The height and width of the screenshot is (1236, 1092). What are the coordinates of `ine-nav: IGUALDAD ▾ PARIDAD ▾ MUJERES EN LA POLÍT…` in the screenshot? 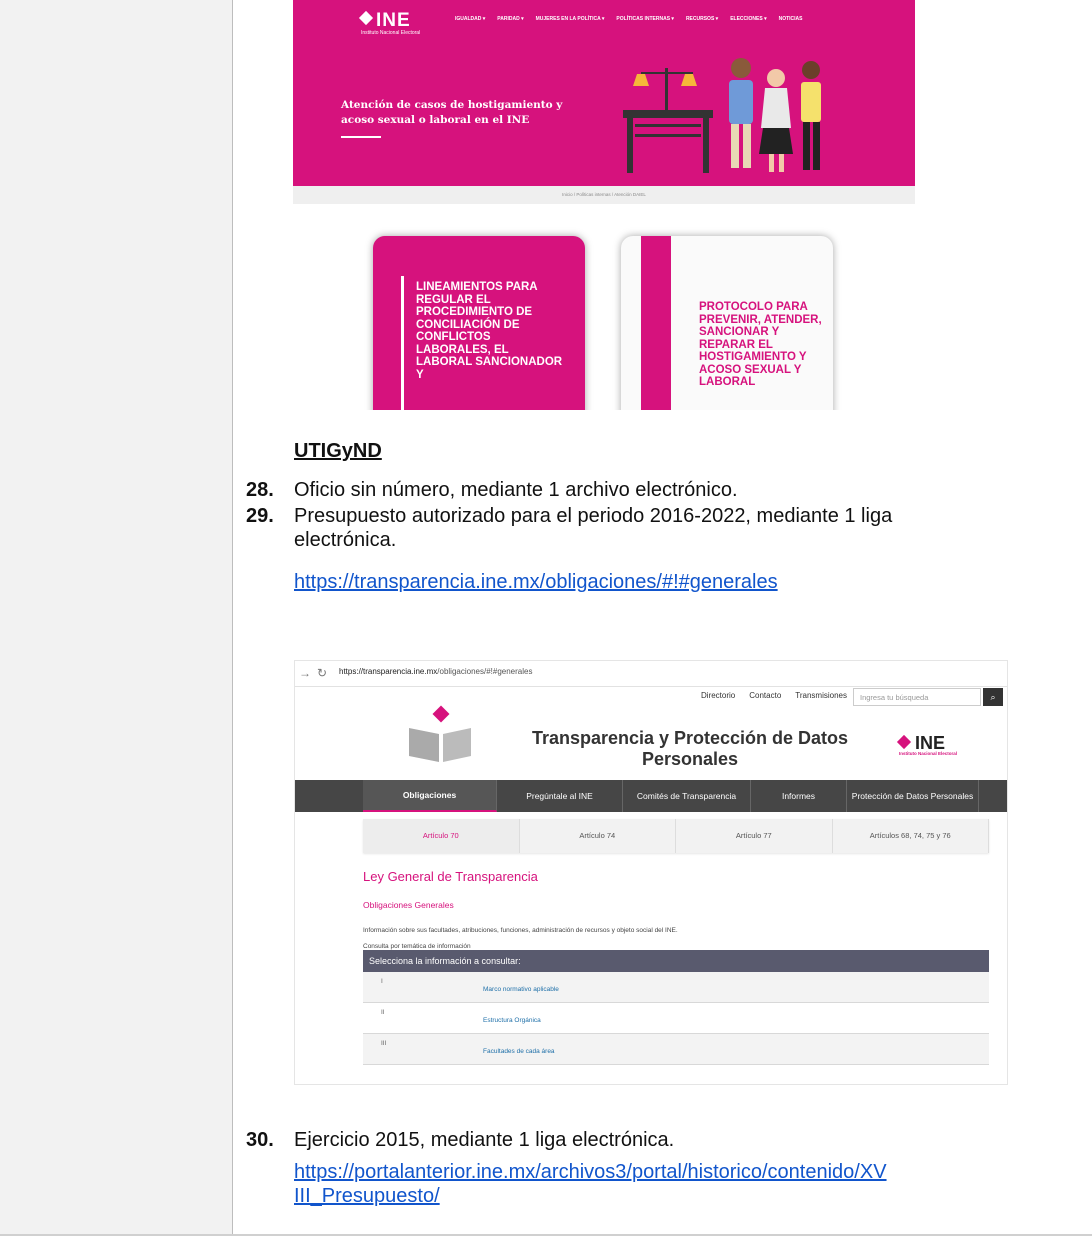 It's located at (628, 19).